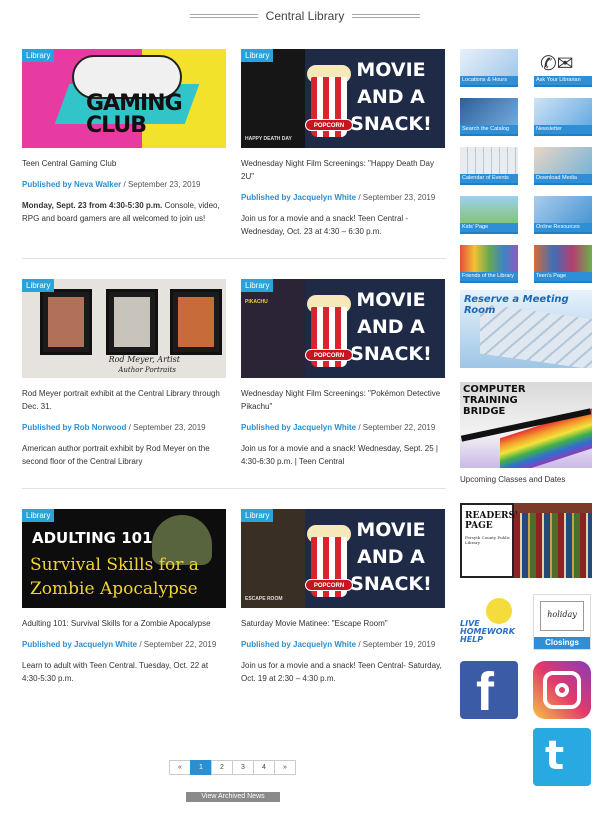 The height and width of the screenshot is (816, 606). Describe the element at coordinates (526, 425) in the screenshot. I see `computer-training-banner: COMPUTER TRAINING BRIDGE` at that location.